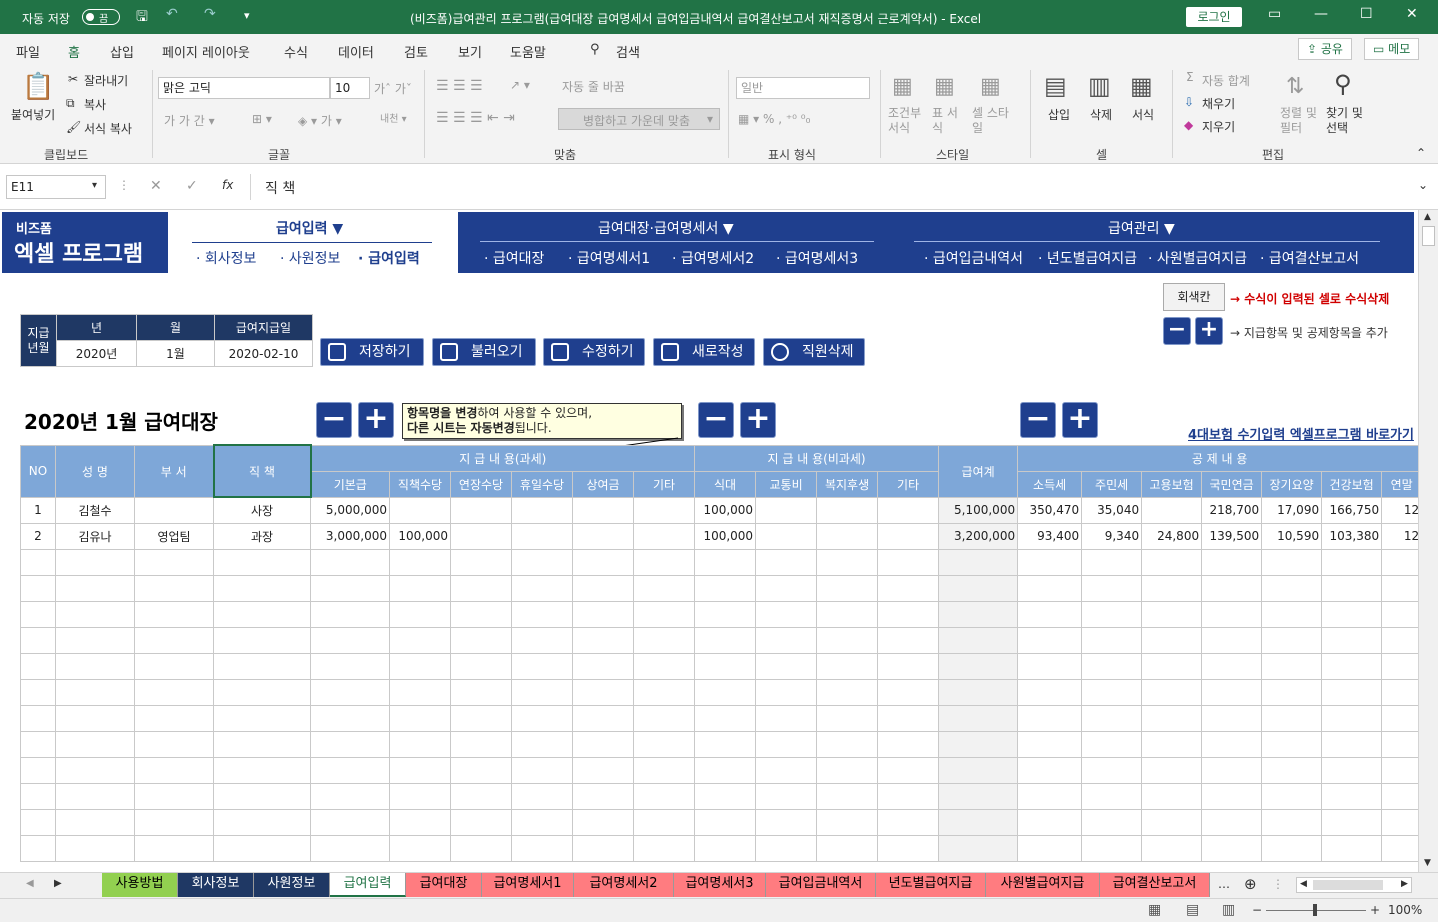 The height and width of the screenshot is (922, 1438). What do you see at coordinates (210, 14) in the screenshot?
I see `redo-icon: ↷` at bounding box center [210, 14].